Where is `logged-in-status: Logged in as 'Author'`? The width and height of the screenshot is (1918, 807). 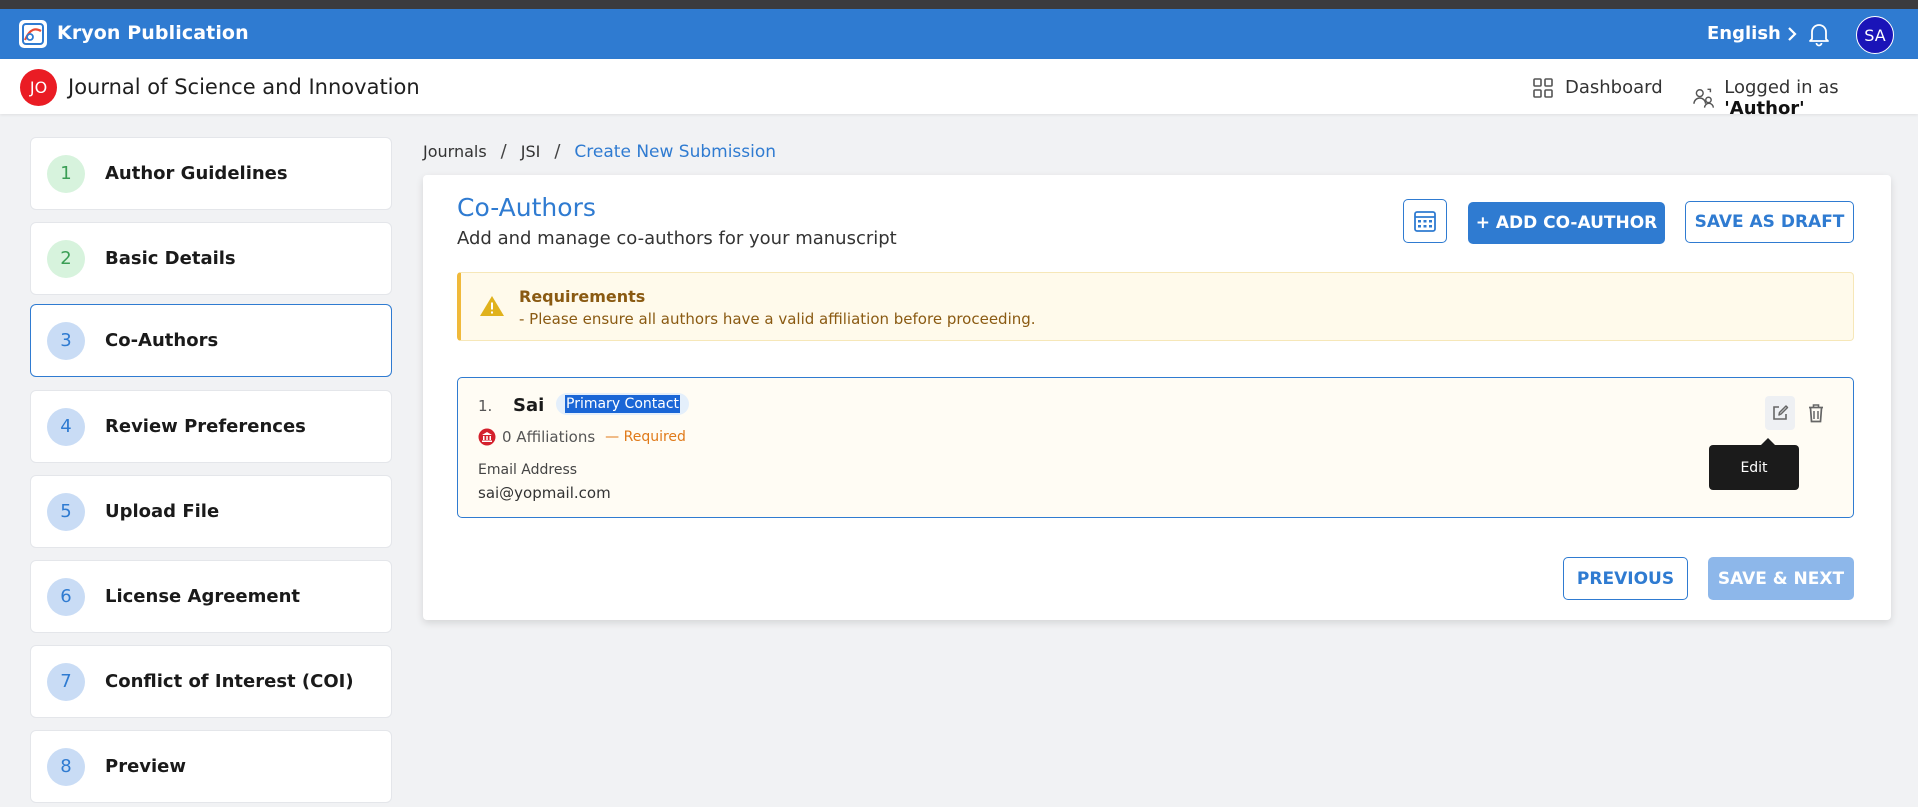 logged-in-status: Logged in as 'Author' is located at coordinates (1805, 98).